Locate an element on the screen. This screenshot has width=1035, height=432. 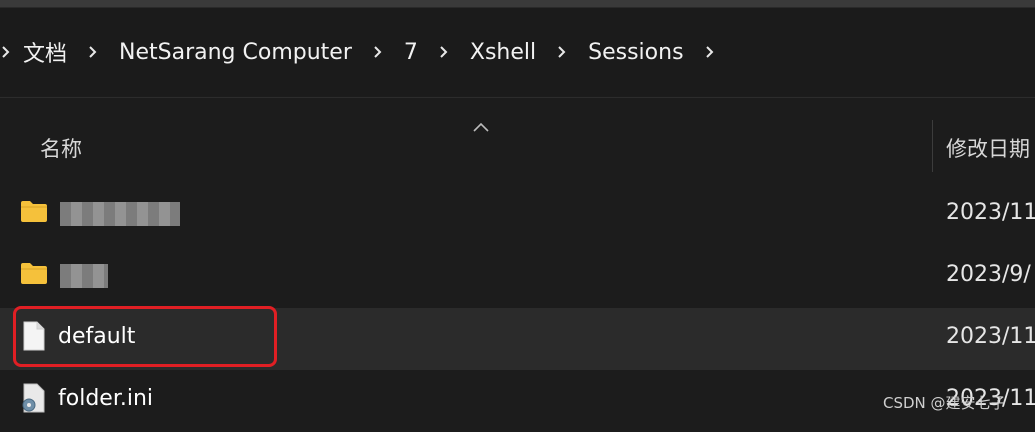
breadcrumb-item-netsarang: NetSarang Computer is located at coordinates (235, 52).